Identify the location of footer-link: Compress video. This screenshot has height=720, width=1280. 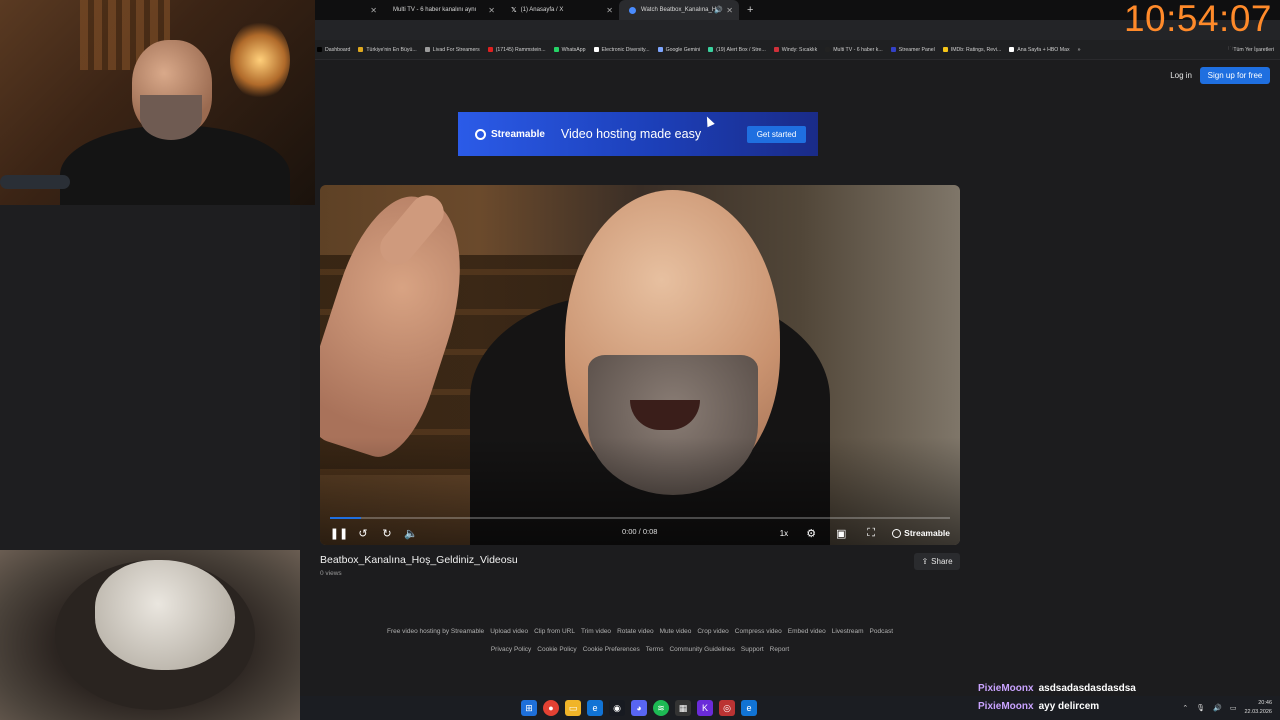
(758, 631).